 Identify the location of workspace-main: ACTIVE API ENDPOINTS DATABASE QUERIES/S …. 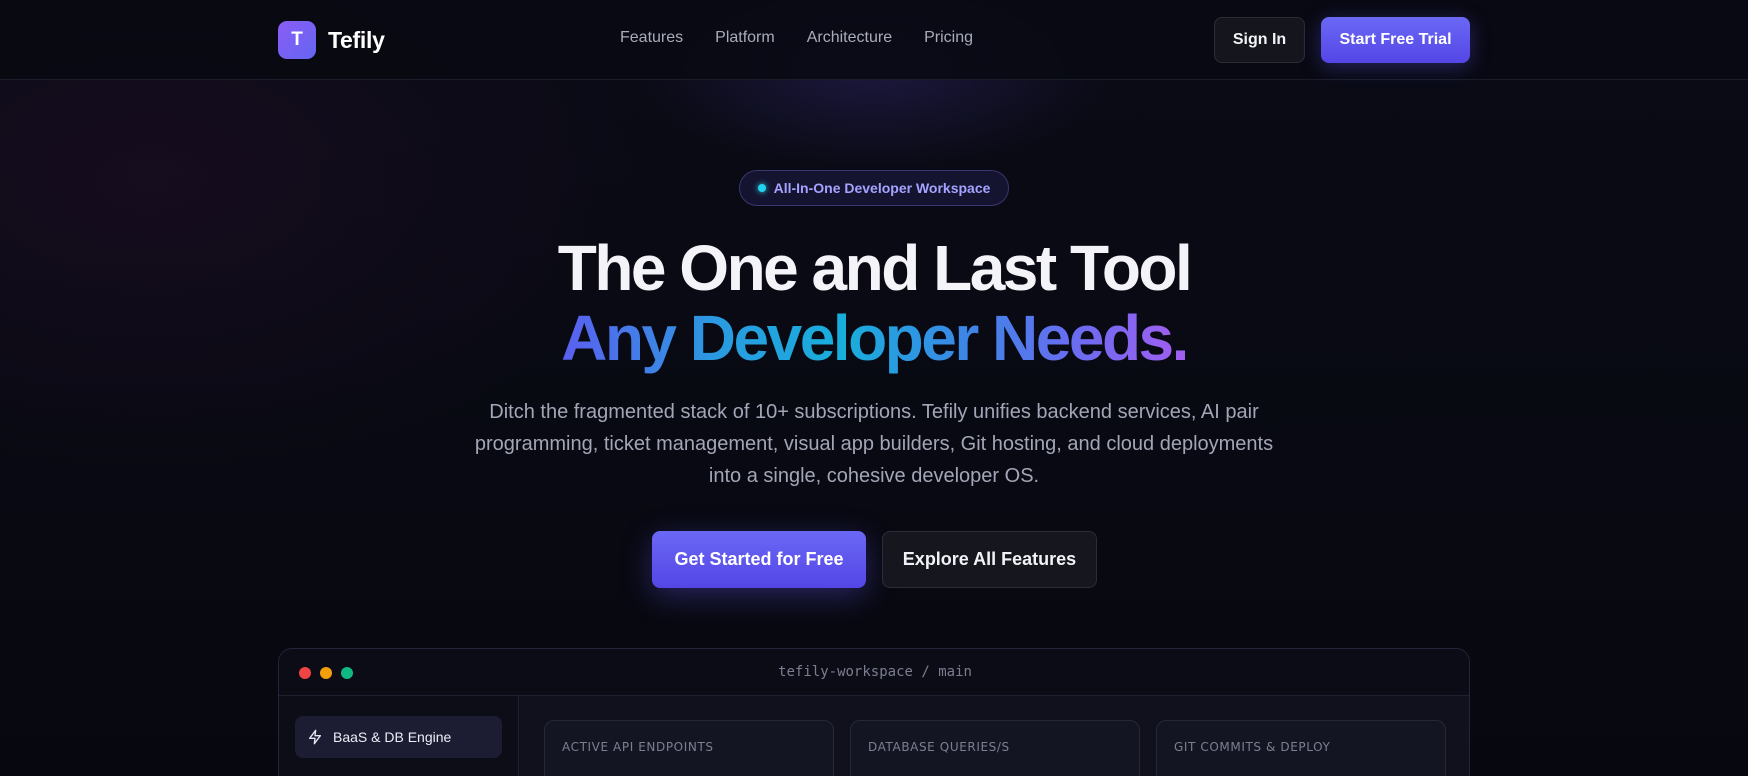
(994, 736).